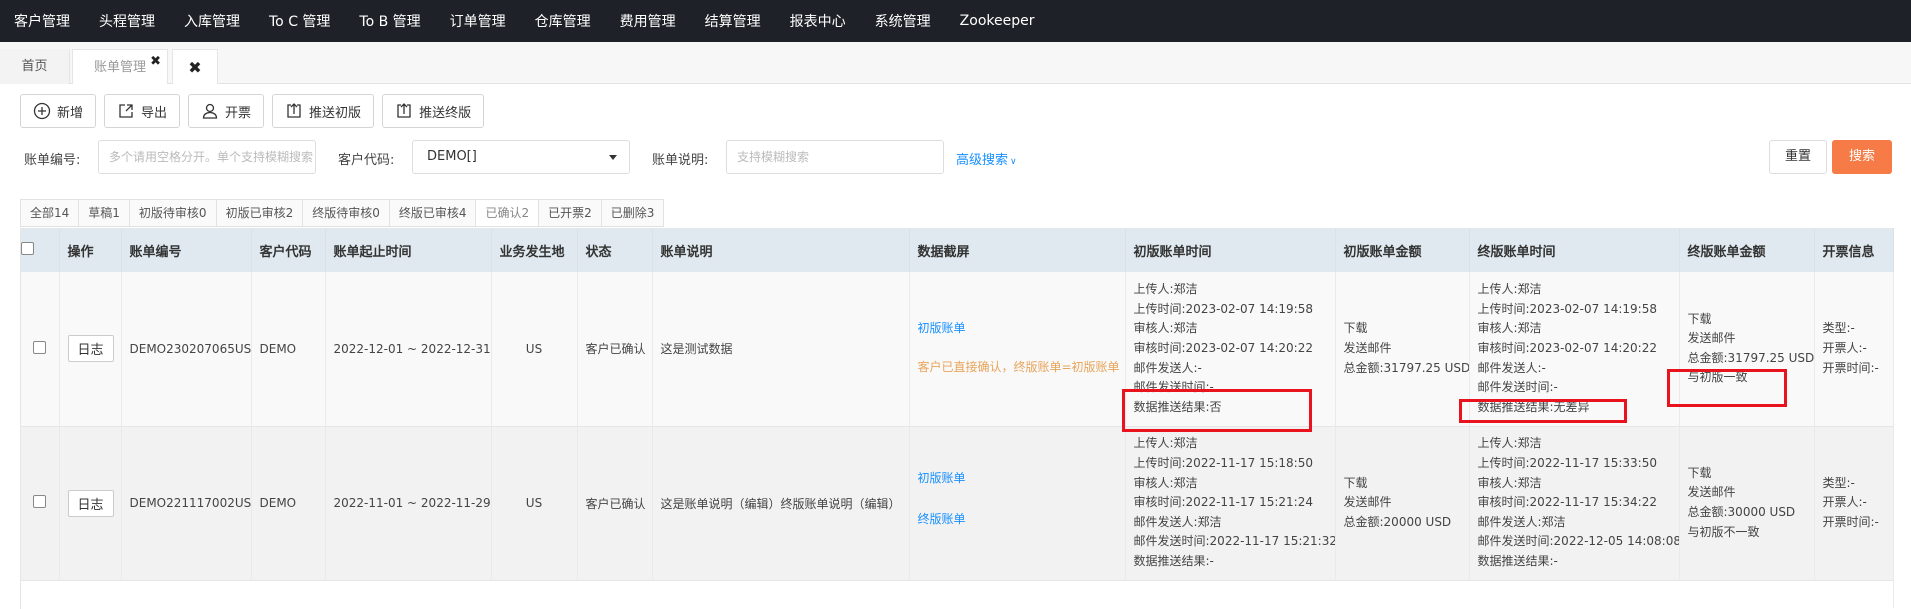  I want to click on screenshot-cell: 初版账单 客户已直接确认，终版账单=初版账单, so click(1017, 349).